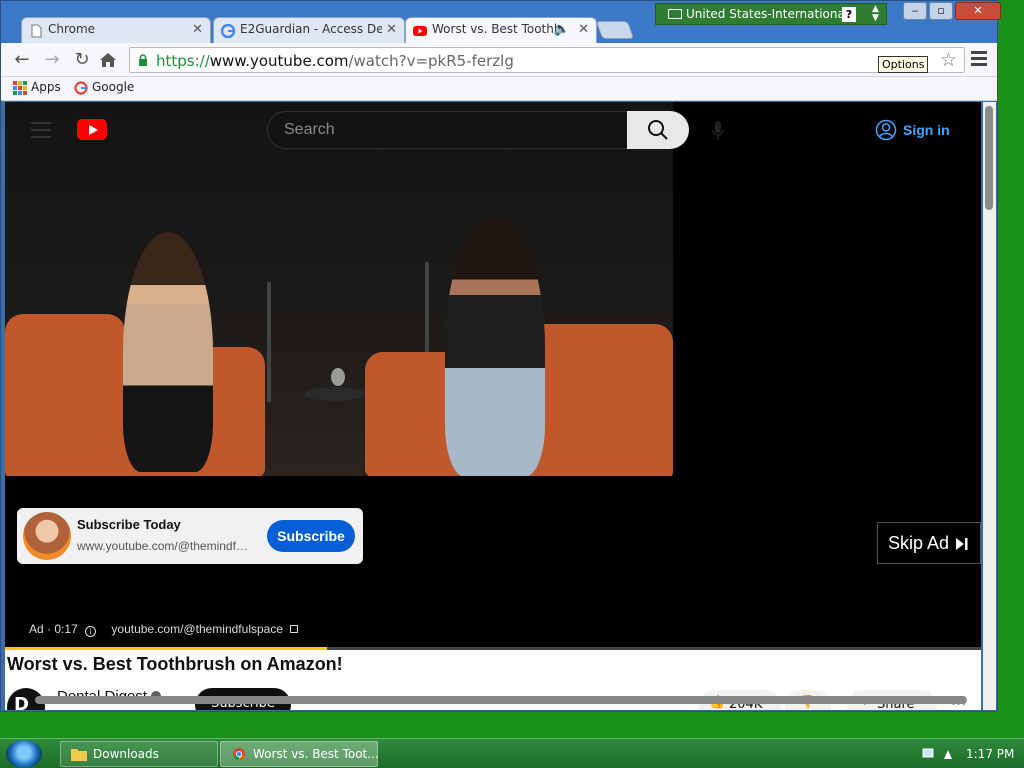 The image size is (1024, 768). I want to click on bookmark-apps: Apps, so click(37, 87).